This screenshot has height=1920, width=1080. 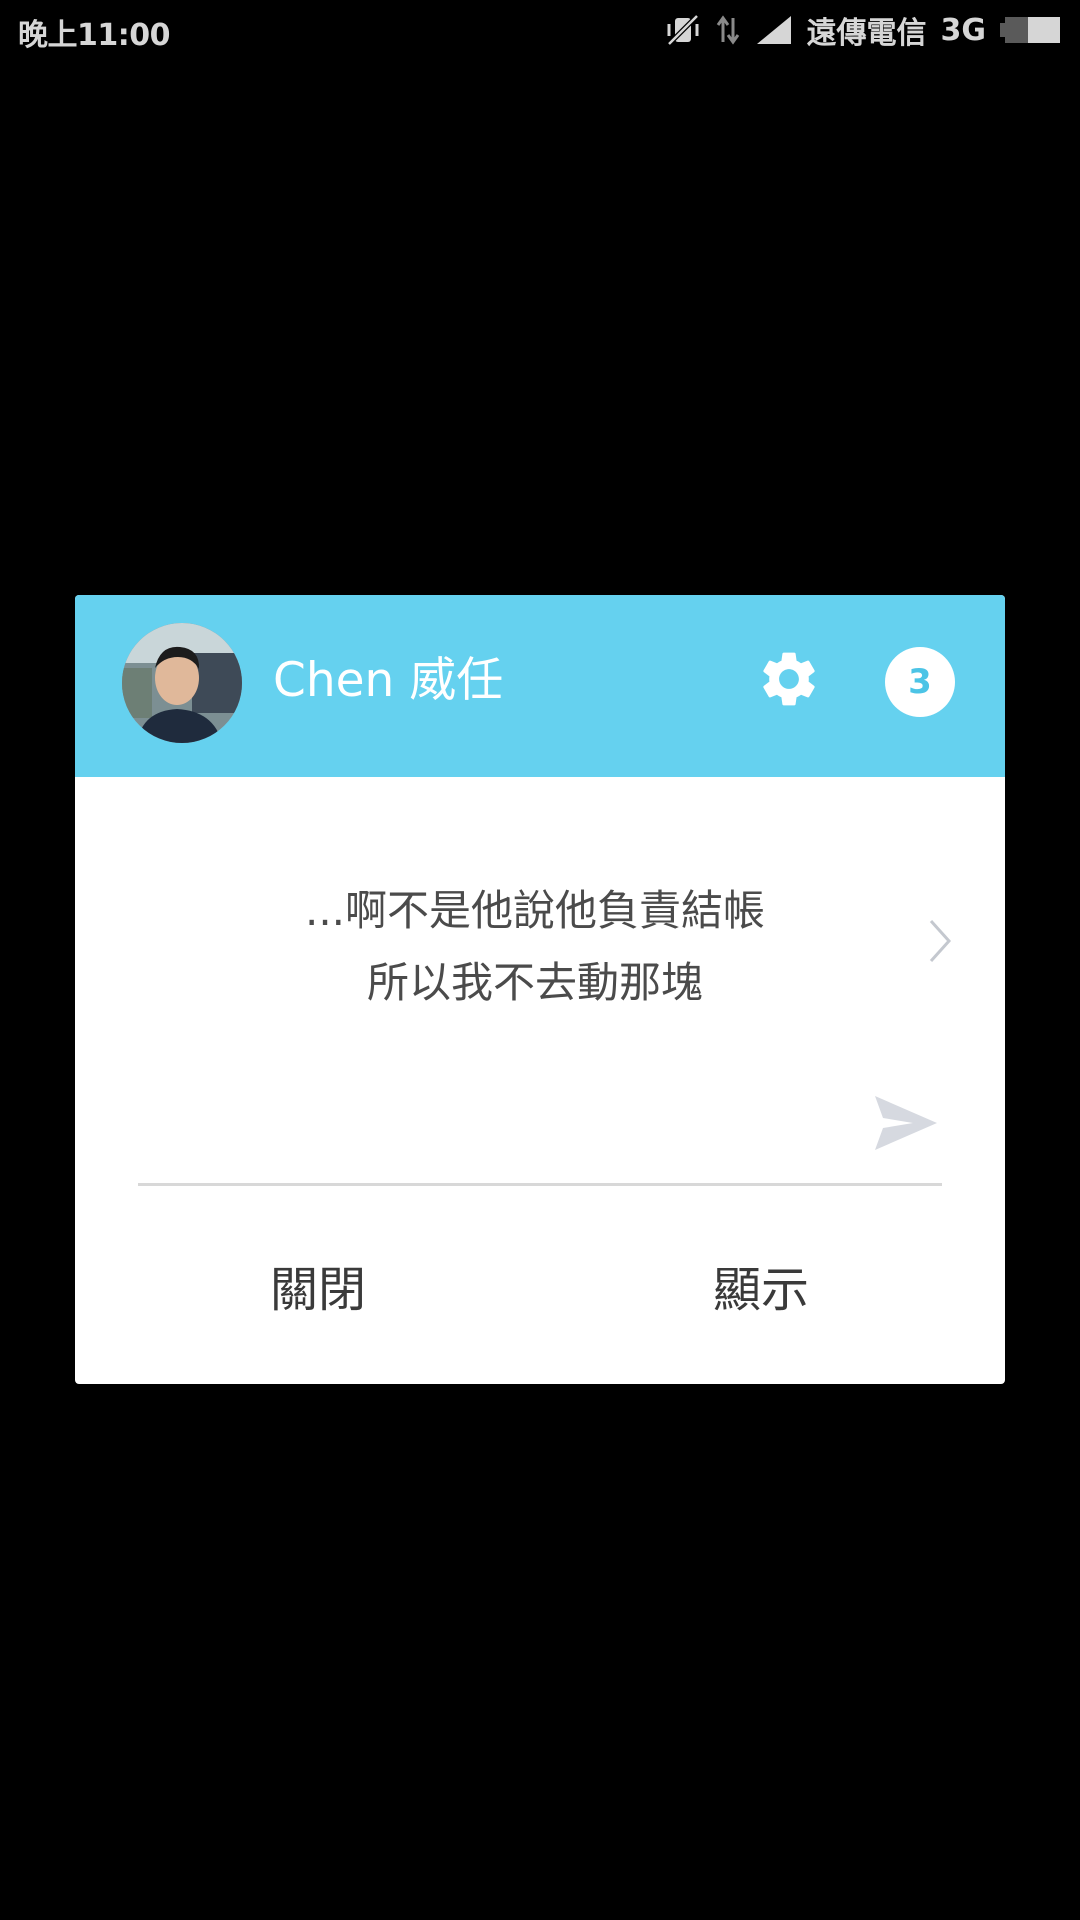 I want to click on next-message-button, so click(x=940, y=943).